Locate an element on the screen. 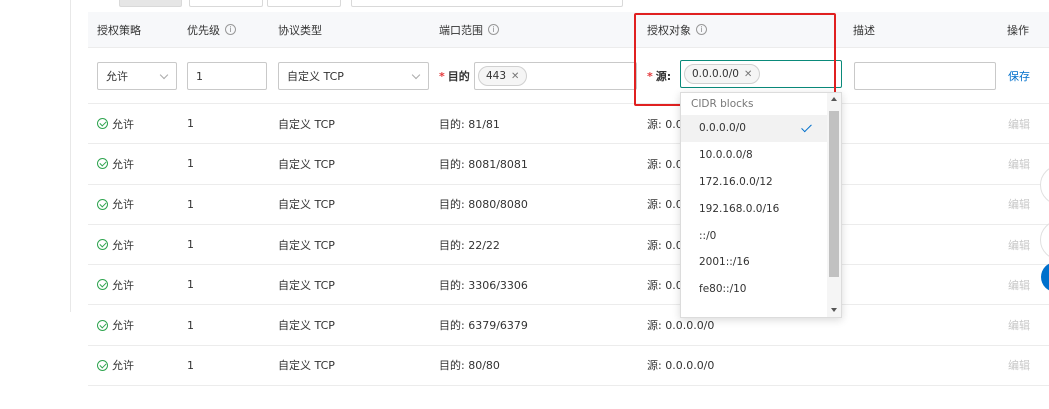 Image resolution: width=1049 pixels, height=409 pixels. row-port: 目的: 22/22 is located at coordinates (469, 244).